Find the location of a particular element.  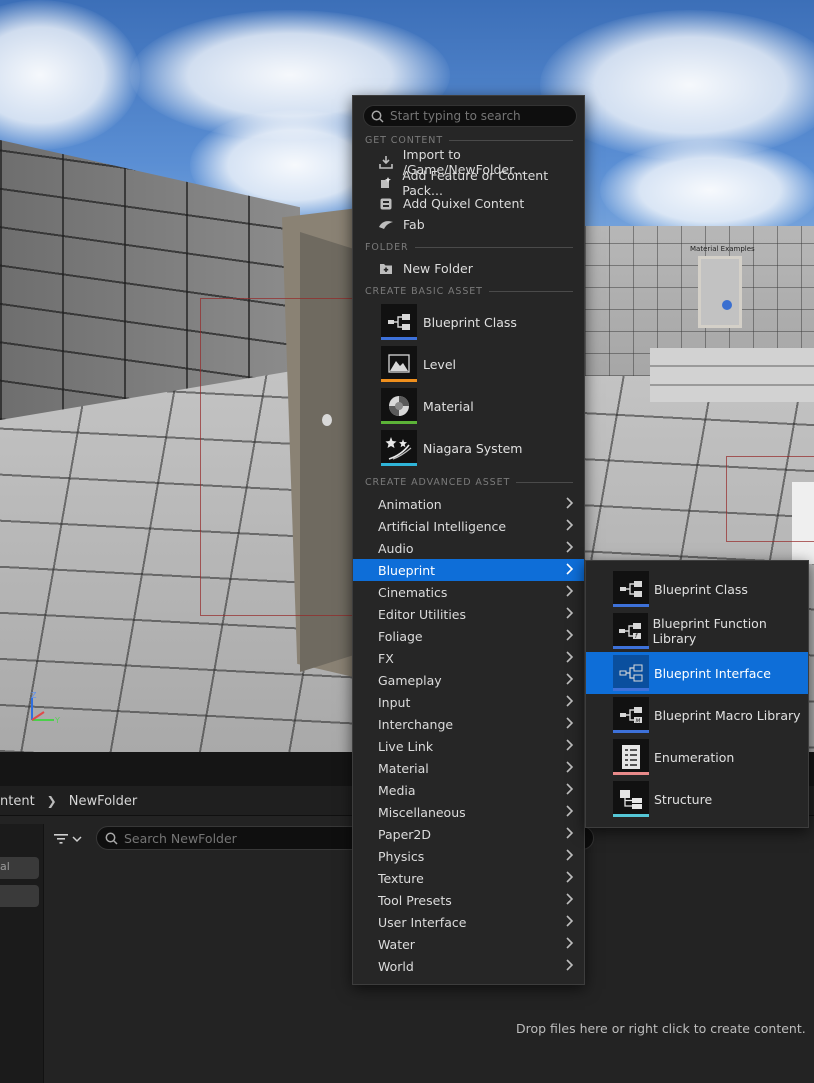

sidebar-chip: al is located at coordinates (19, 868).